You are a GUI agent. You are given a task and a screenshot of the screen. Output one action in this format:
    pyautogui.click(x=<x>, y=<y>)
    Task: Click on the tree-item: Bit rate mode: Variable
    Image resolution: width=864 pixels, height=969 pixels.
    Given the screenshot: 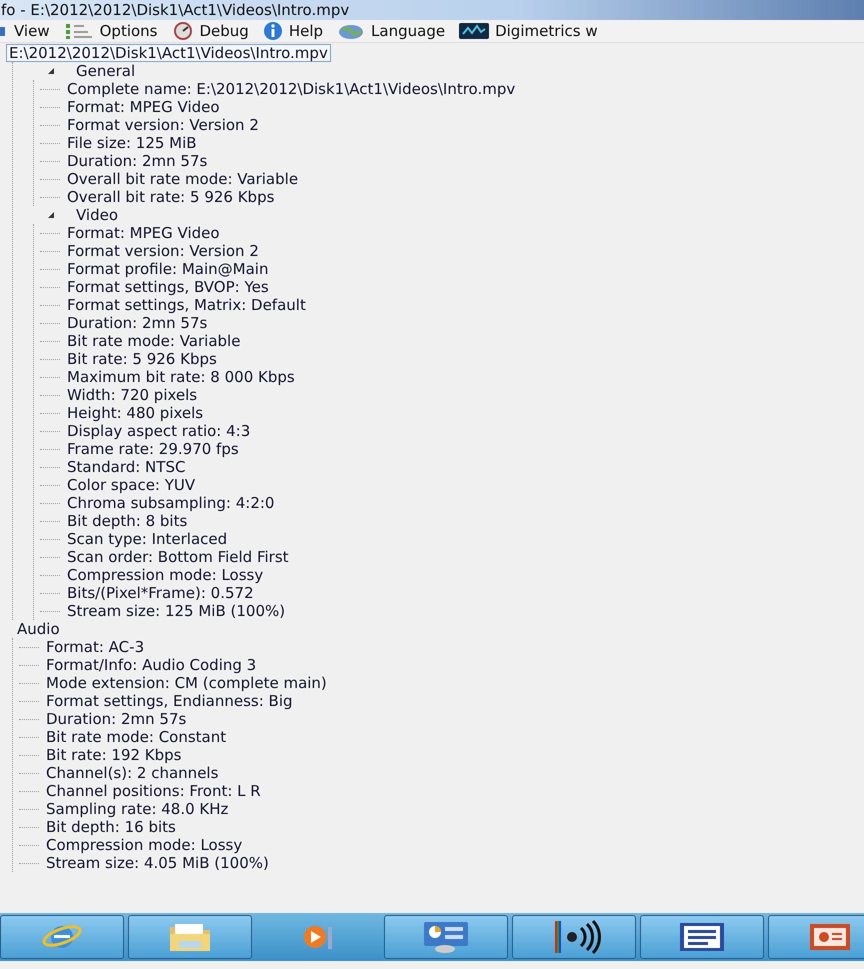 What is the action you would take?
    pyautogui.click(x=154, y=341)
    